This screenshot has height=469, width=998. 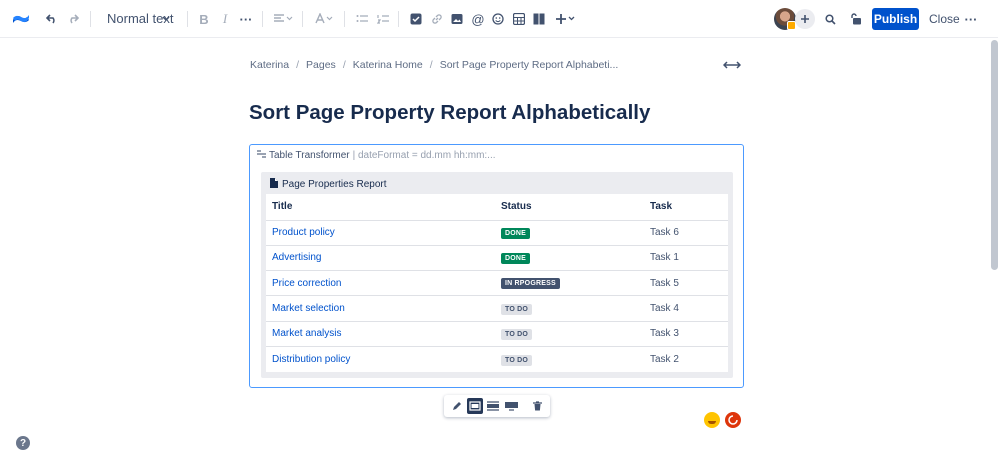 What do you see at coordinates (493, 406) in the screenshot?
I see `layout-wide-icon` at bounding box center [493, 406].